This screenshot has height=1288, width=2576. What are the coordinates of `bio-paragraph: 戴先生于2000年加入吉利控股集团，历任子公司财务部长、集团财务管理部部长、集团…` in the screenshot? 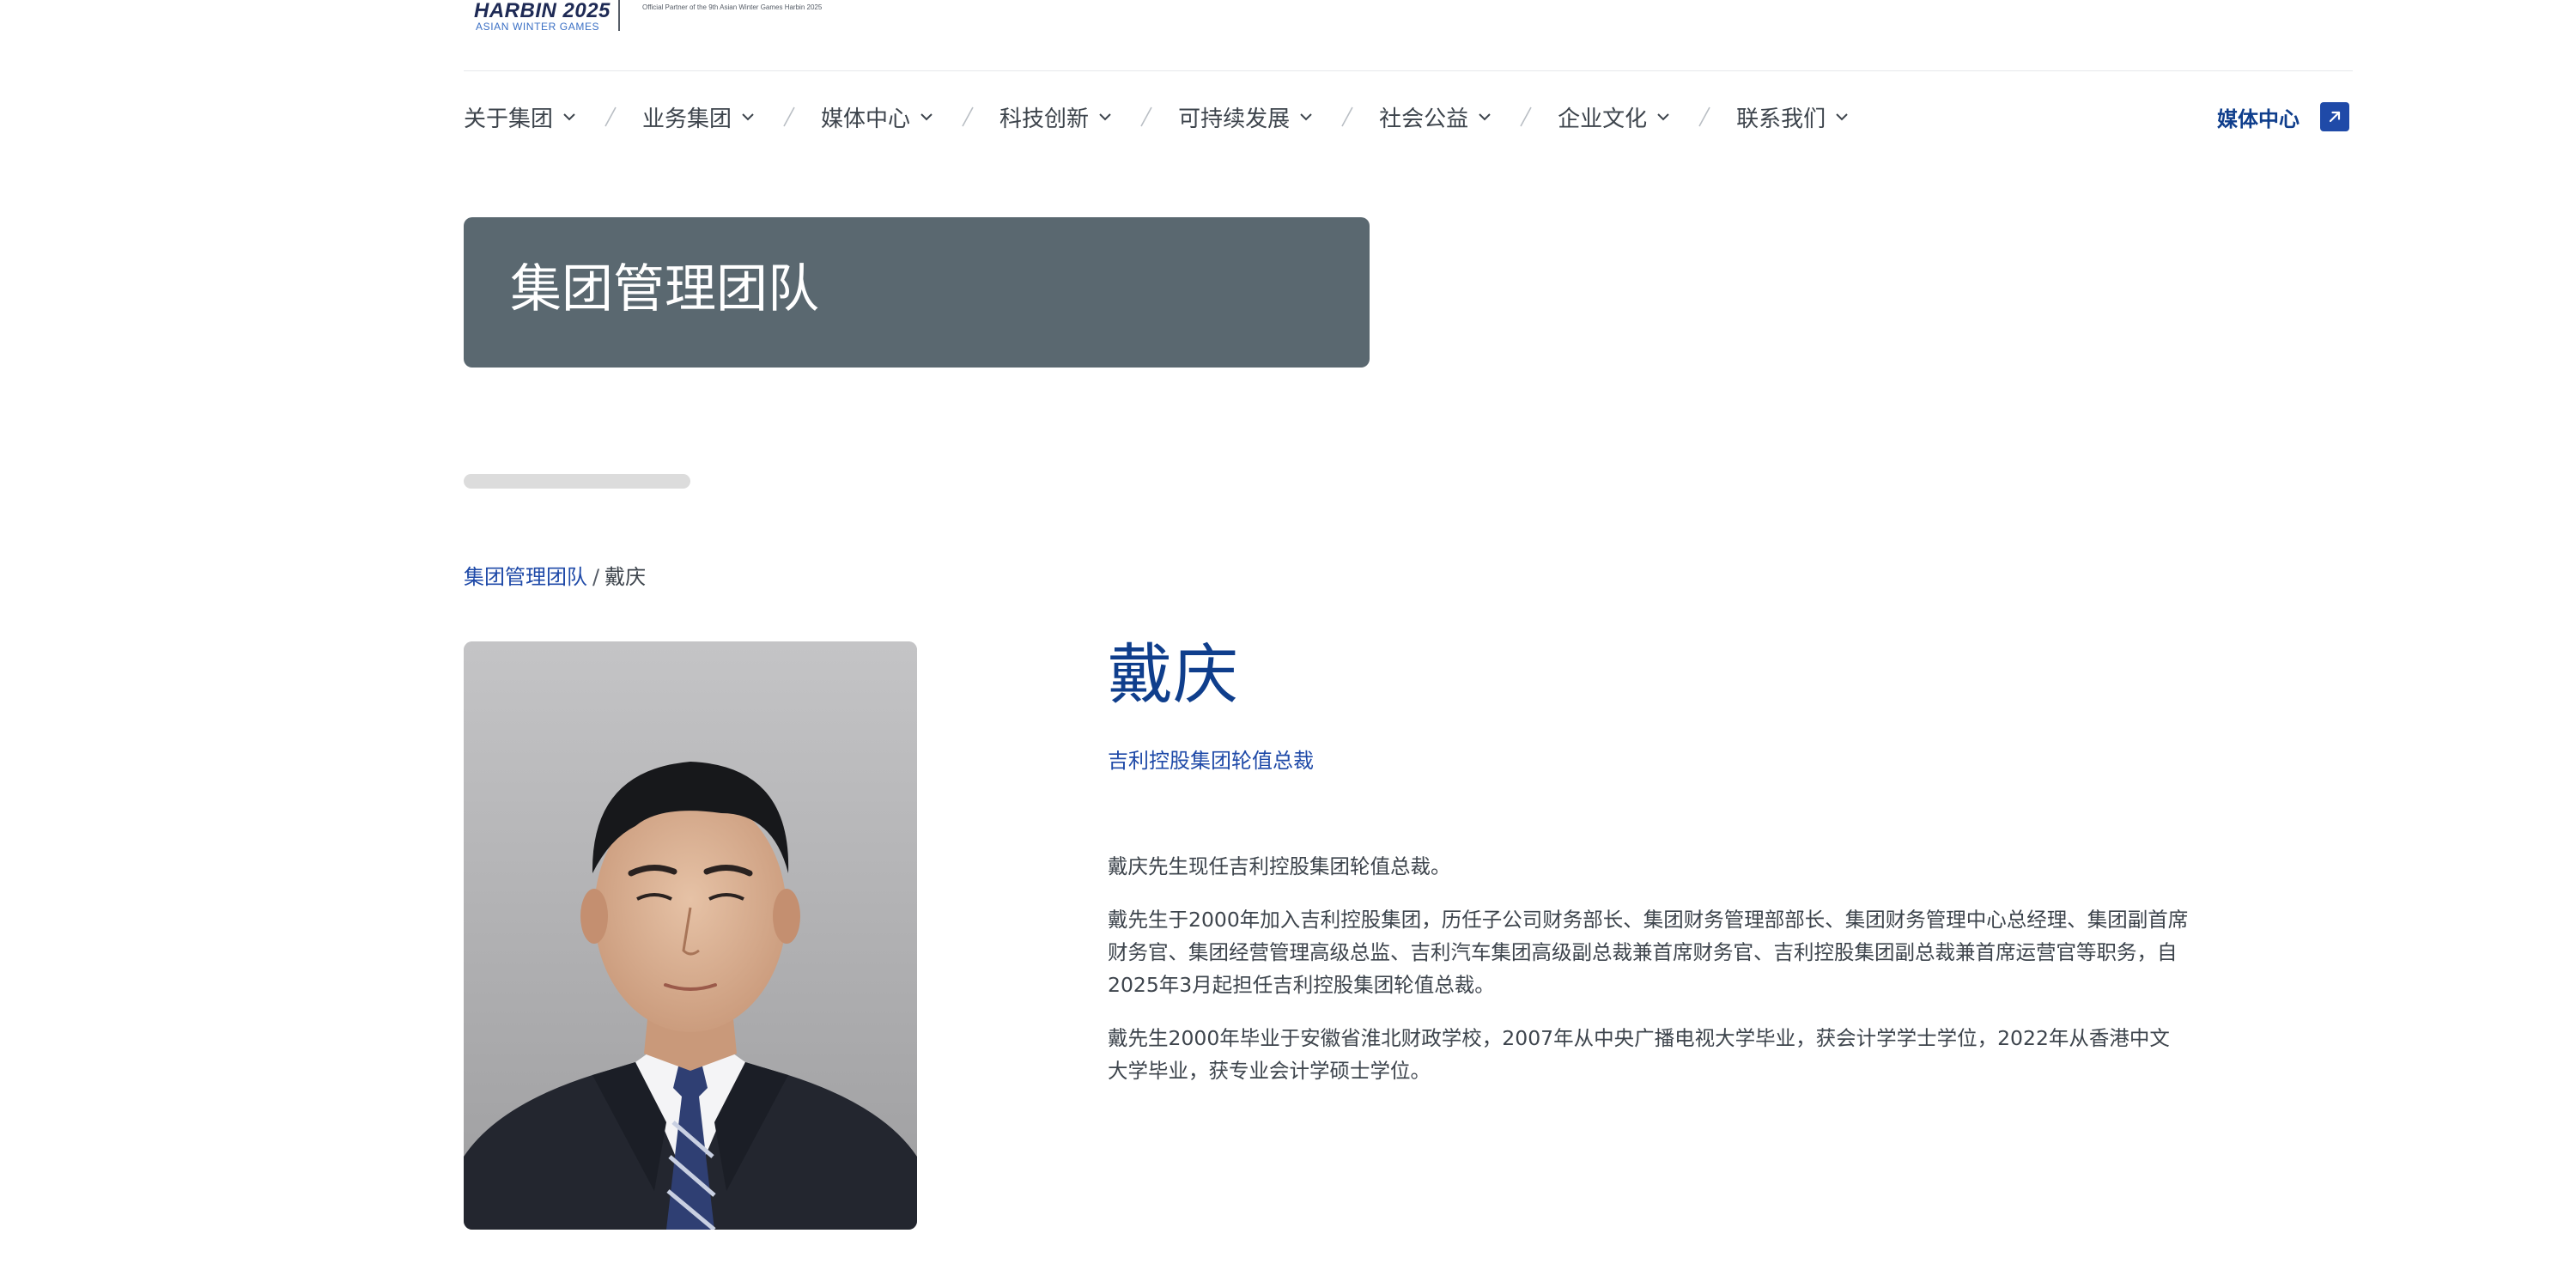 It's located at (1649, 952).